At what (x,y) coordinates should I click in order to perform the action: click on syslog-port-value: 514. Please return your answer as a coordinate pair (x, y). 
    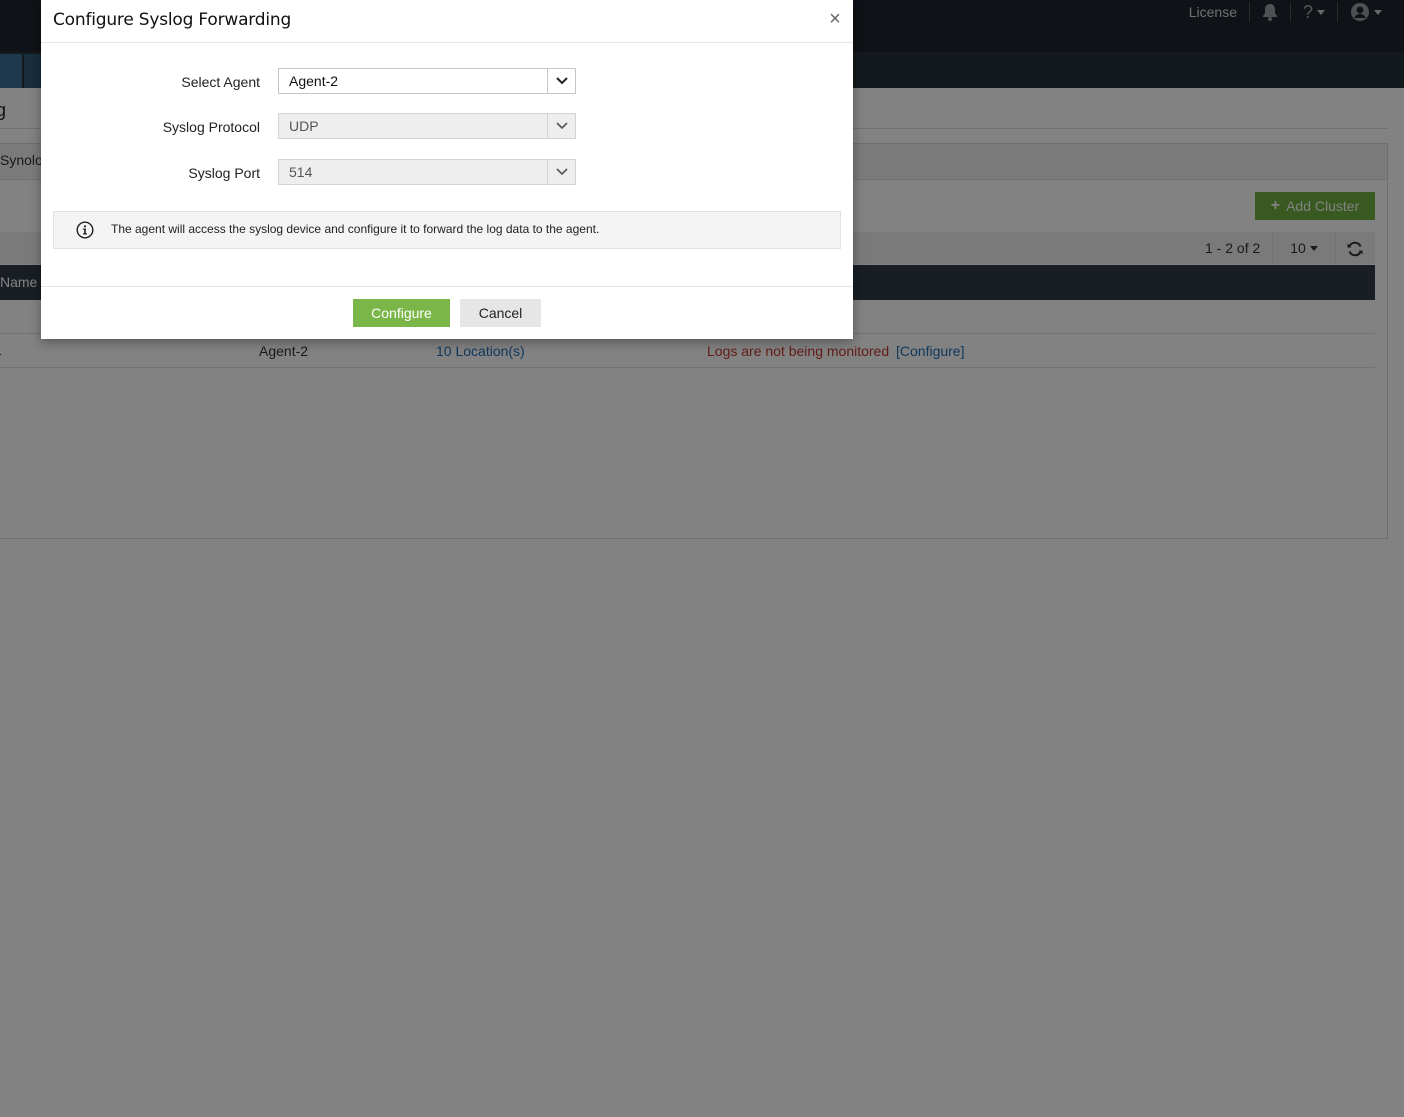
    Looking at the image, I should click on (301, 172).